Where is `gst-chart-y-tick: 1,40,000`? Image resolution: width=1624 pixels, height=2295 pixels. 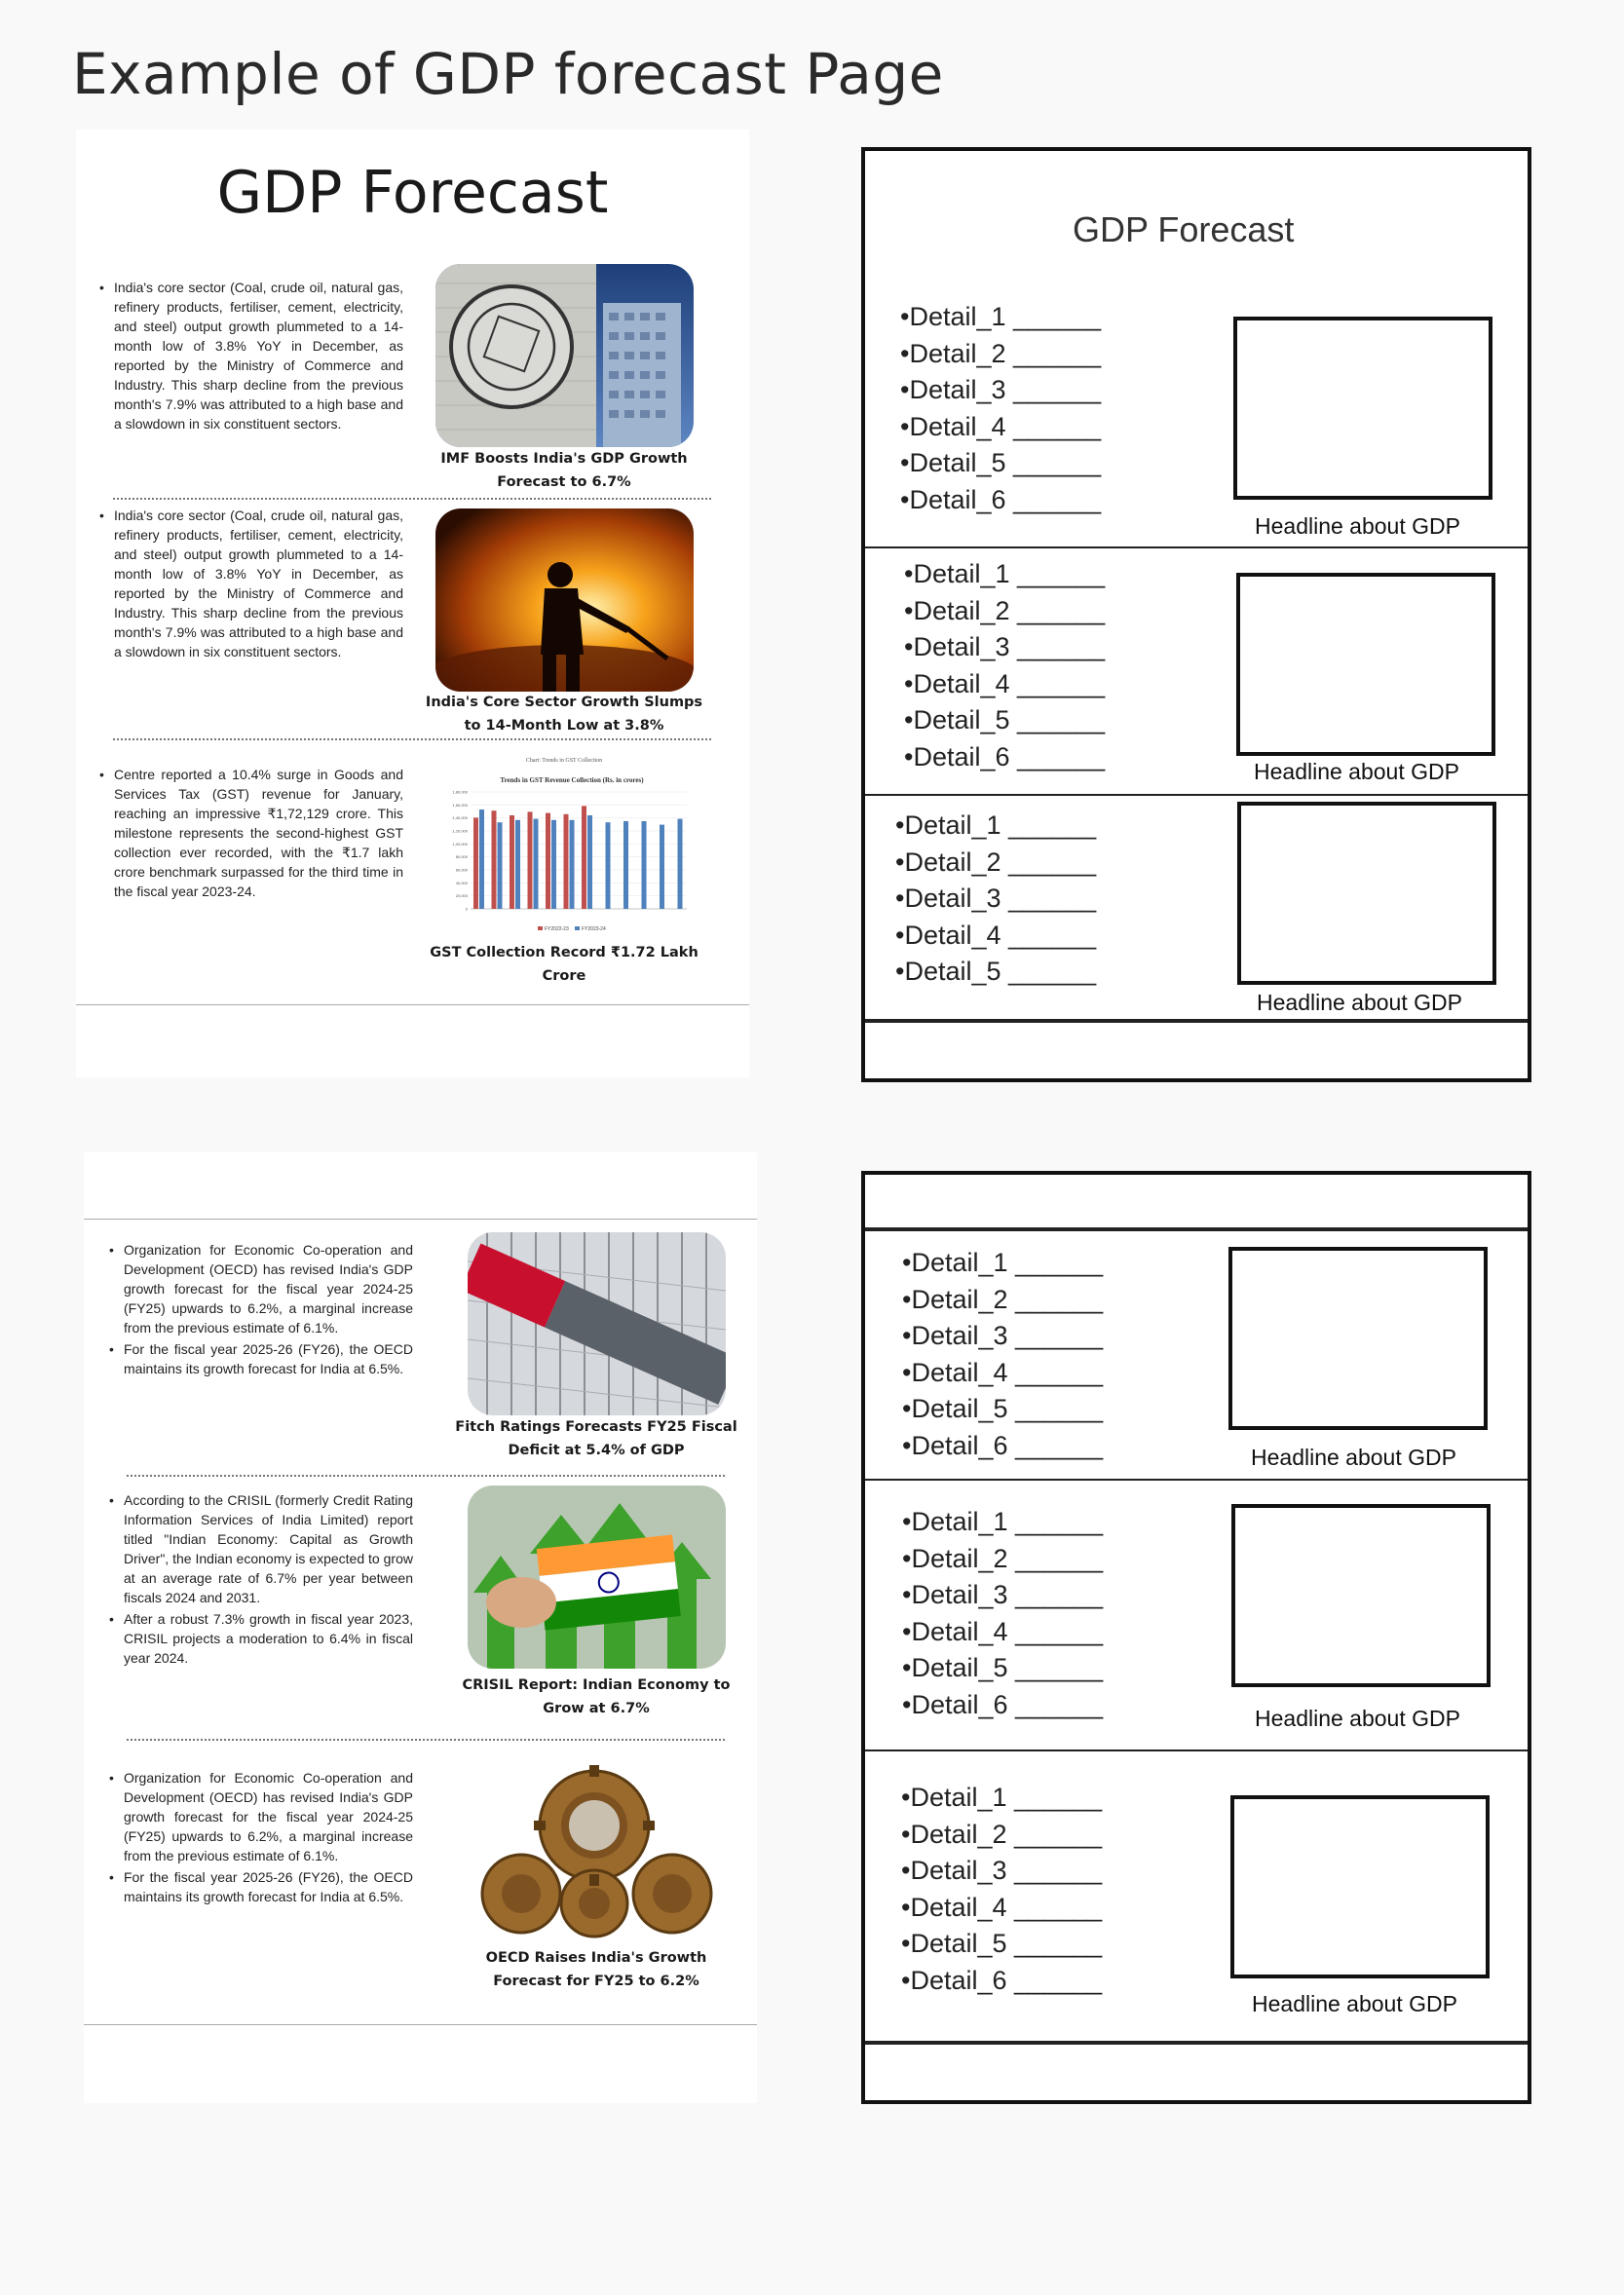
gst-chart-y-tick: 1,40,000 is located at coordinates (460, 817).